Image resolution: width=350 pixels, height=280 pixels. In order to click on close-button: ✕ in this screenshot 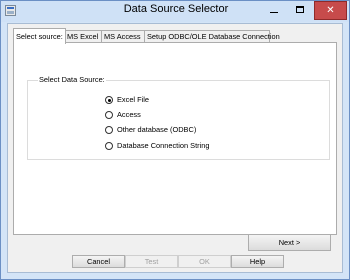, I will do `click(330, 10)`.